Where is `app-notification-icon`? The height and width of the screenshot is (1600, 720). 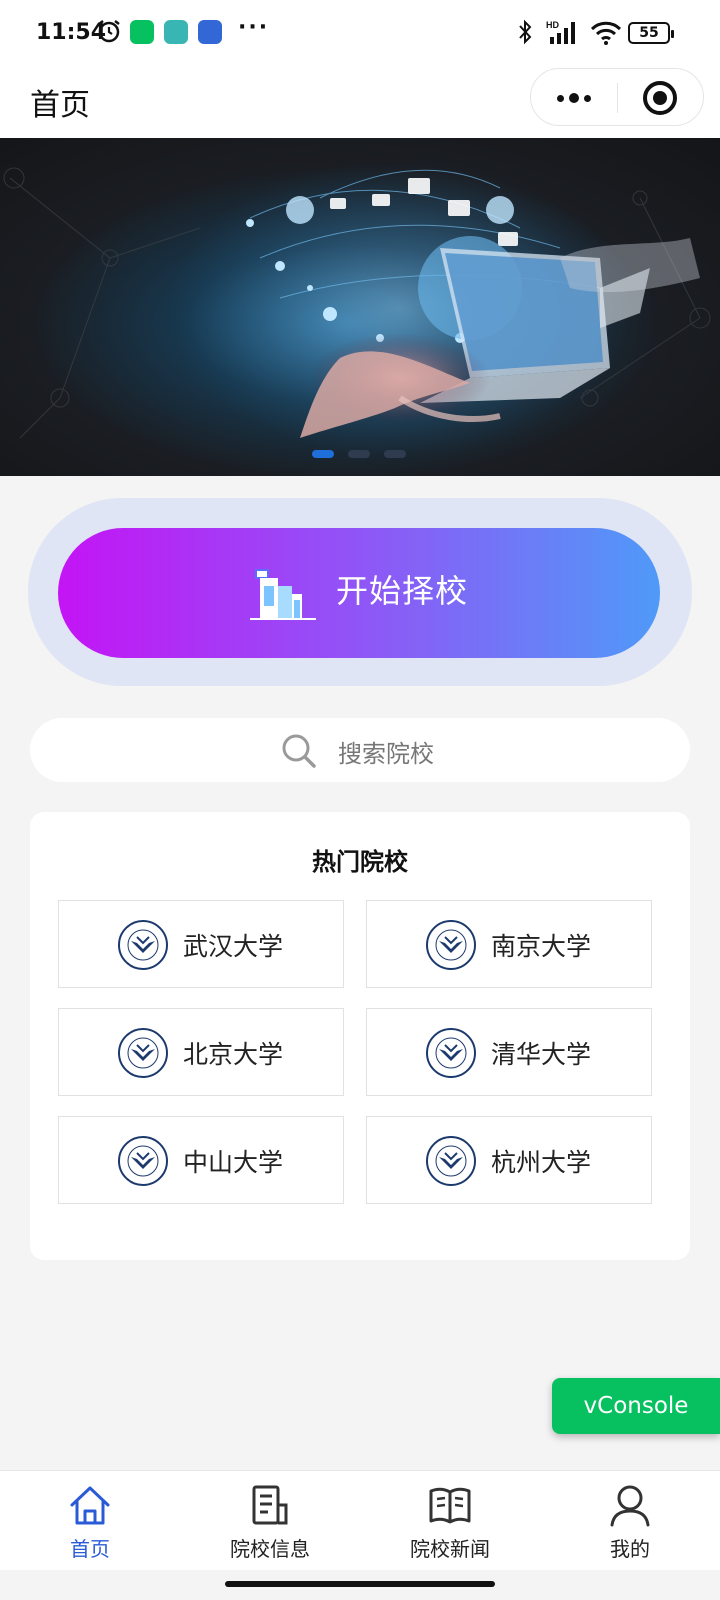
app-notification-icon is located at coordinates (210, 32).